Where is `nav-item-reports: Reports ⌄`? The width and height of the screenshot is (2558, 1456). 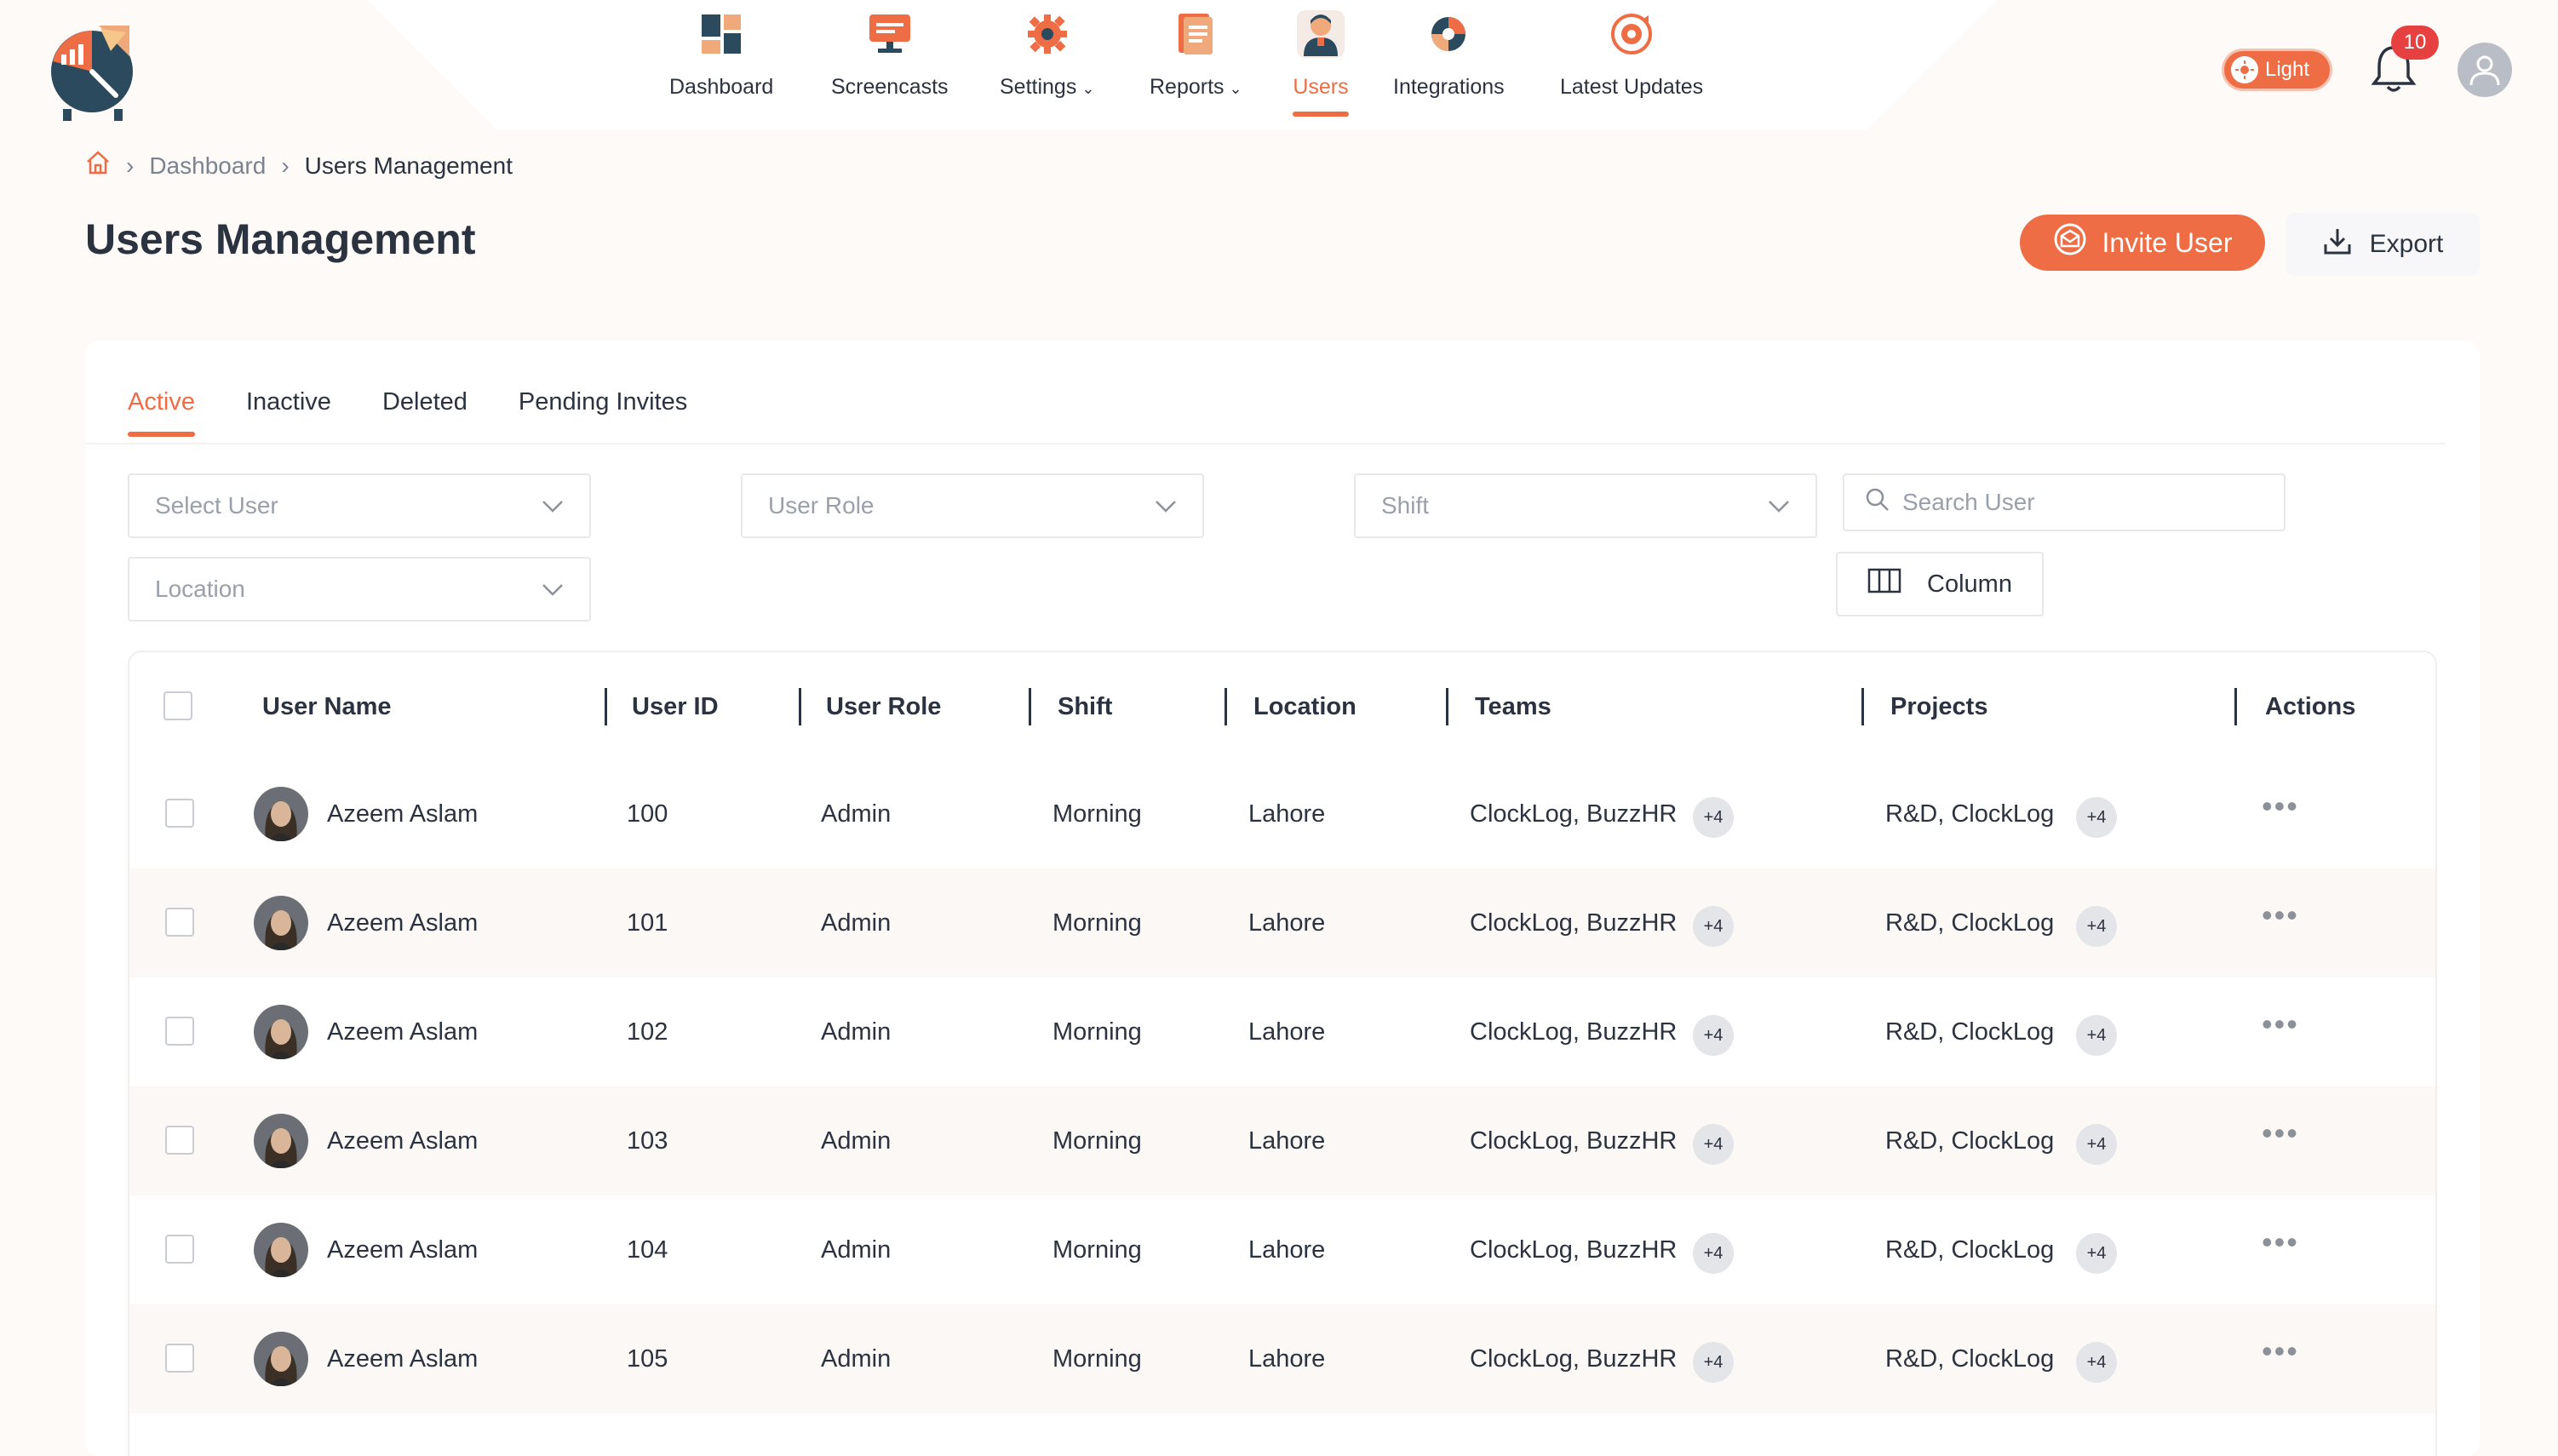
nav-item-reports: Reports ⌄ is located at coordinates (1196, 70).